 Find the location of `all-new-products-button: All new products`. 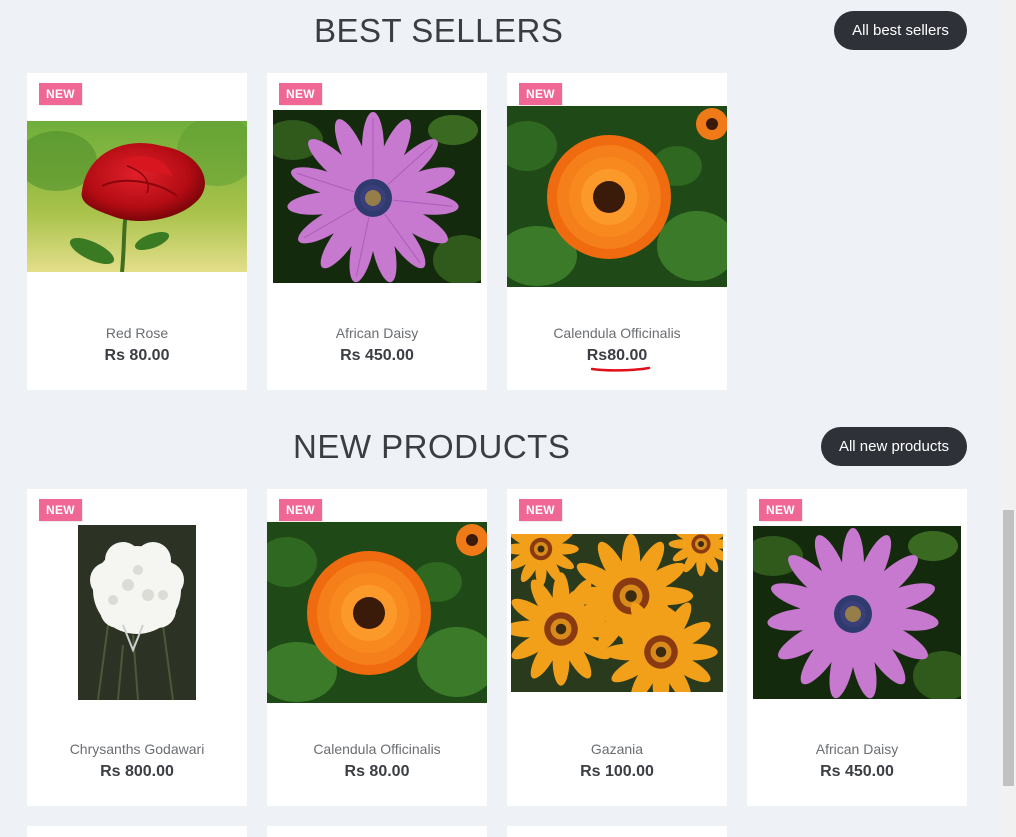

all-new-products-button: All new products is located at coordinates (894, 446).